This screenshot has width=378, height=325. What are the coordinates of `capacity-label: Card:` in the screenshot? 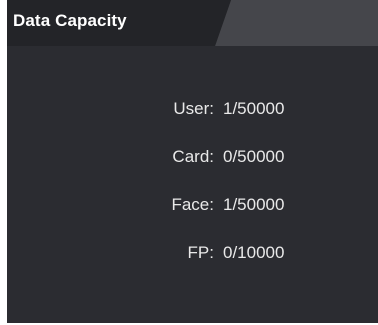 It's located at (193, 156).